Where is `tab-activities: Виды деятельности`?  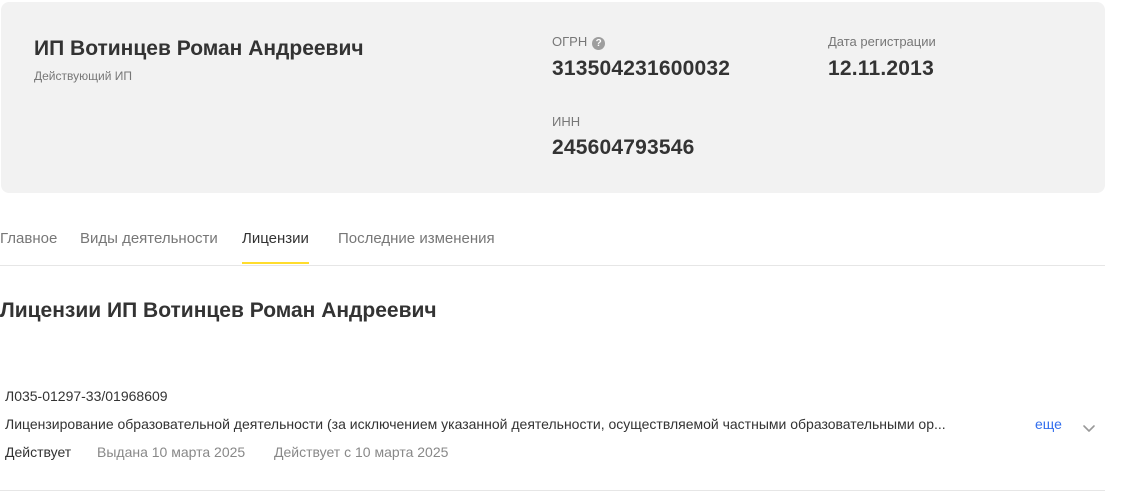
tab-activities: Виды деятельности is located at coordinates (149, 246).